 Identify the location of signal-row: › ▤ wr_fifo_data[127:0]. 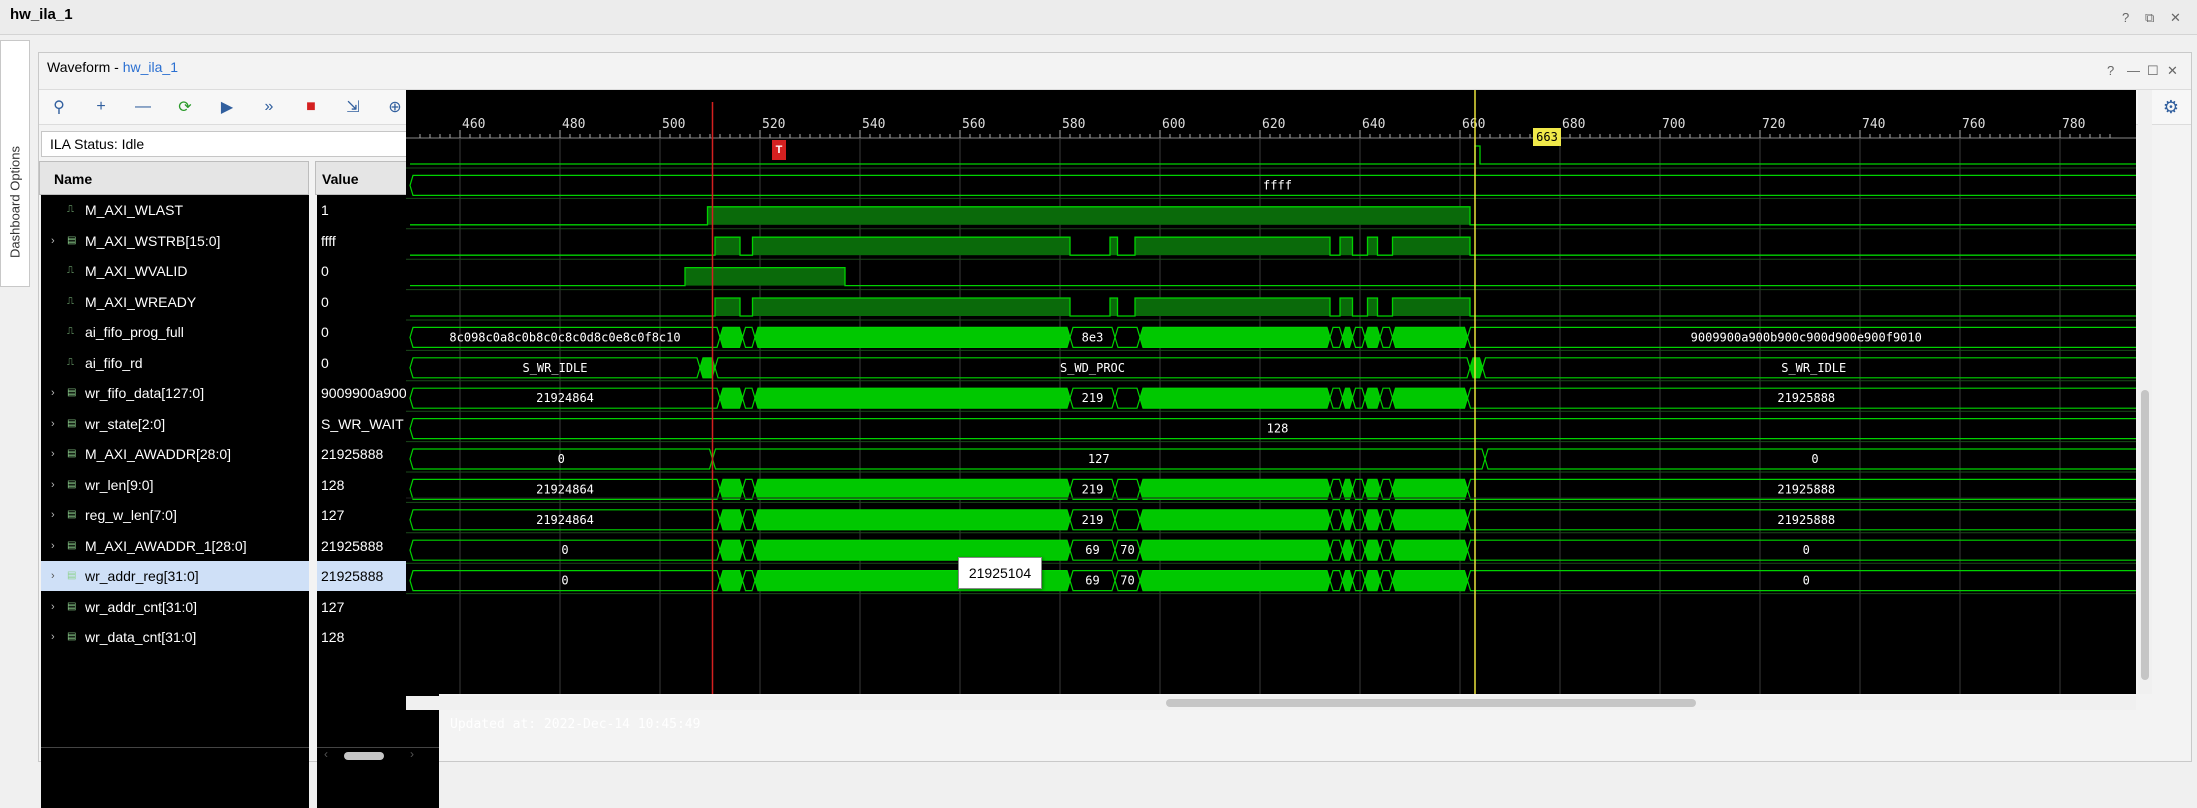
(175, 393).